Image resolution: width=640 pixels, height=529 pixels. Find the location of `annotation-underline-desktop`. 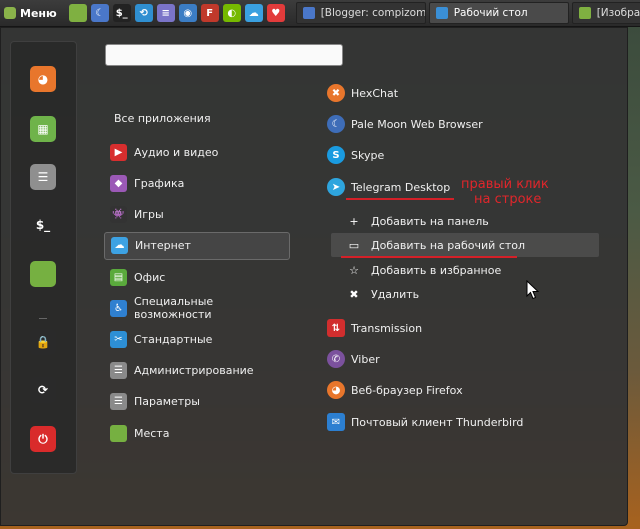

annotation-underline-desktop is located at coordinates (429, 257).